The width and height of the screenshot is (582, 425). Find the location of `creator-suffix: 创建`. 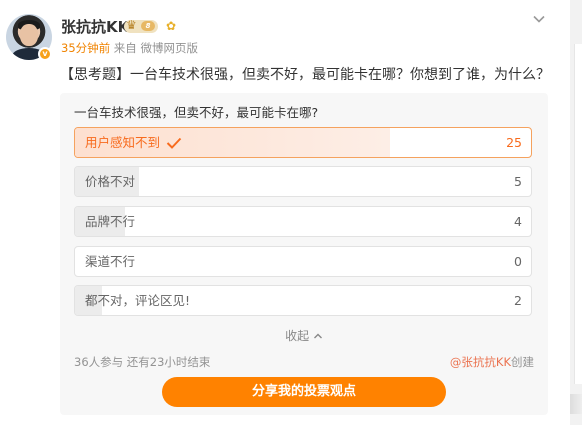

creator-suffix: 创建 is located at coordinates (522, 362).